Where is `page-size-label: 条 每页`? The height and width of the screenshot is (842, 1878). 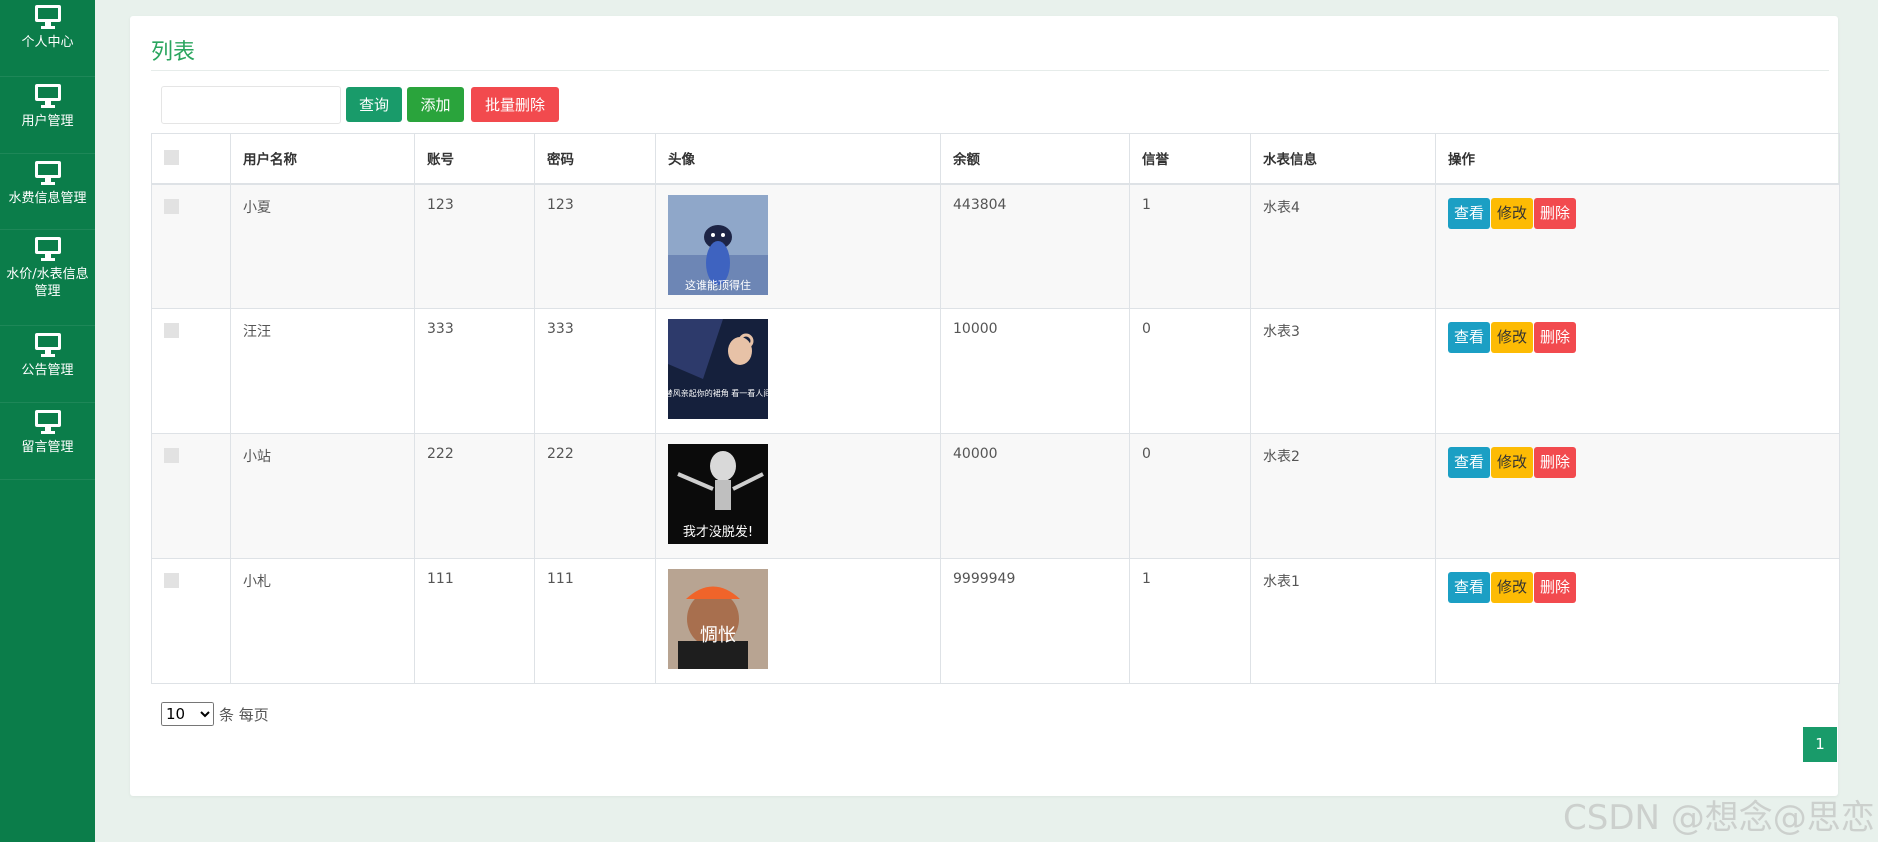
page-size-label: 条 每页 is located at coordinates (244, 714).